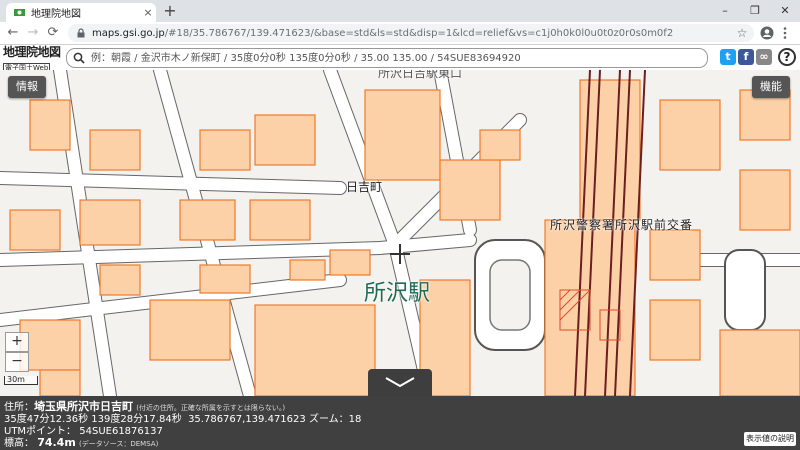 The width and height of the screenshot is (800, 450). Describe the element at coordinates (19, 443) in the screenshot. I see `elevation-label: 標高：` at that location.